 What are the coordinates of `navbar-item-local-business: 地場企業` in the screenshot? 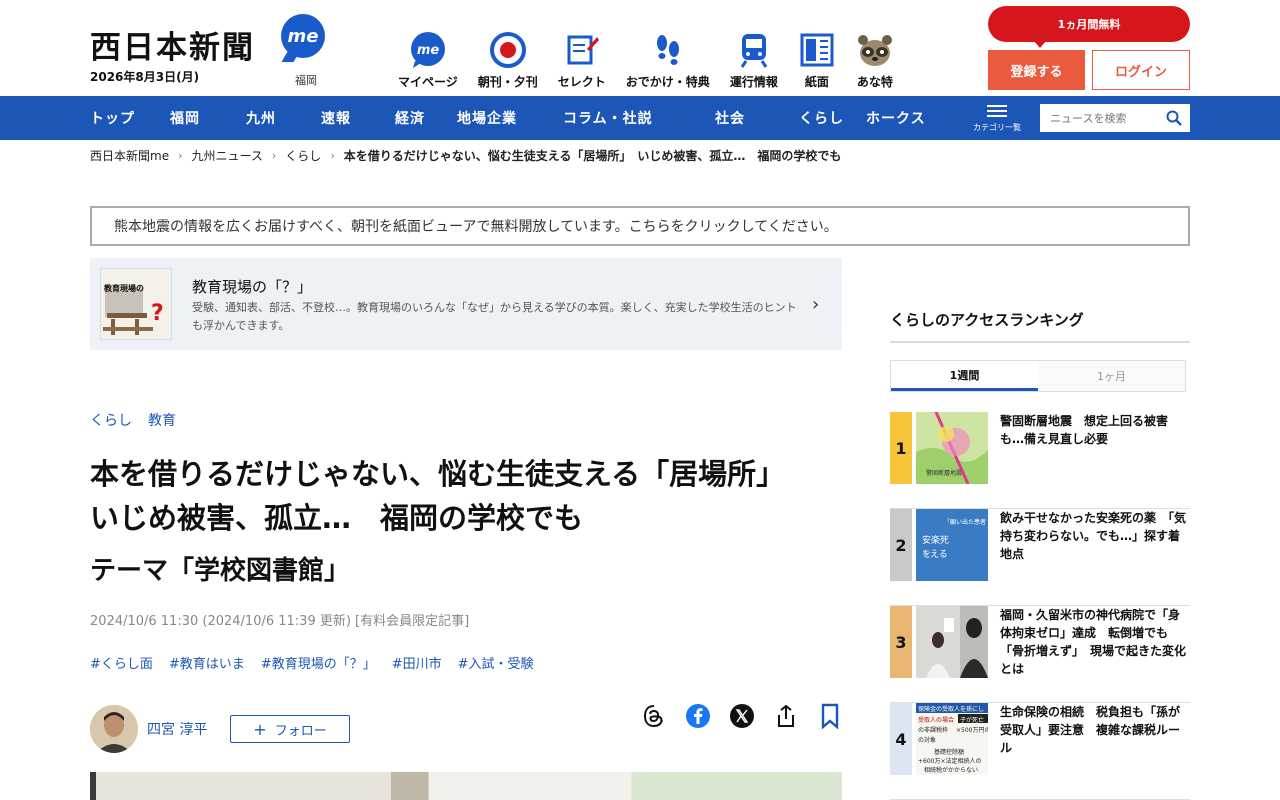 It's located at (510, 118).